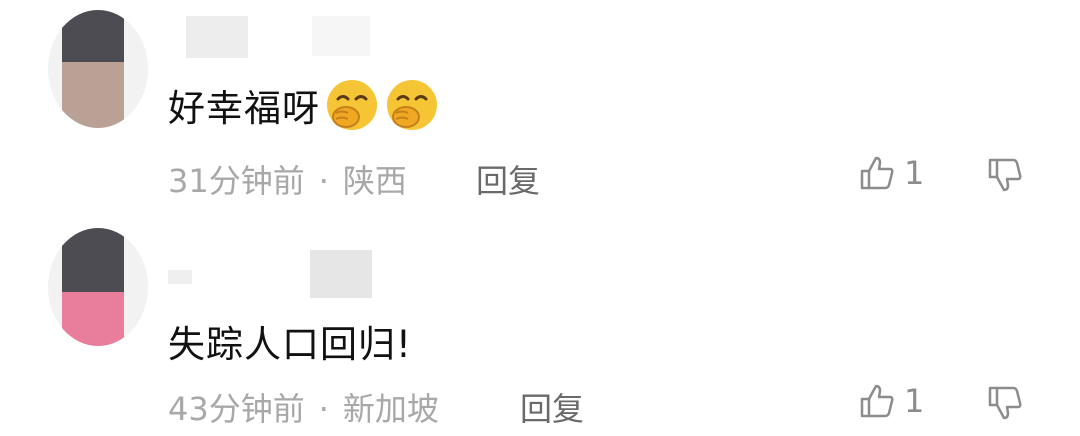 The height and width of the screenshot is (436, 1080). I want to click on comment-location: 新加坡, so click(390, 409).